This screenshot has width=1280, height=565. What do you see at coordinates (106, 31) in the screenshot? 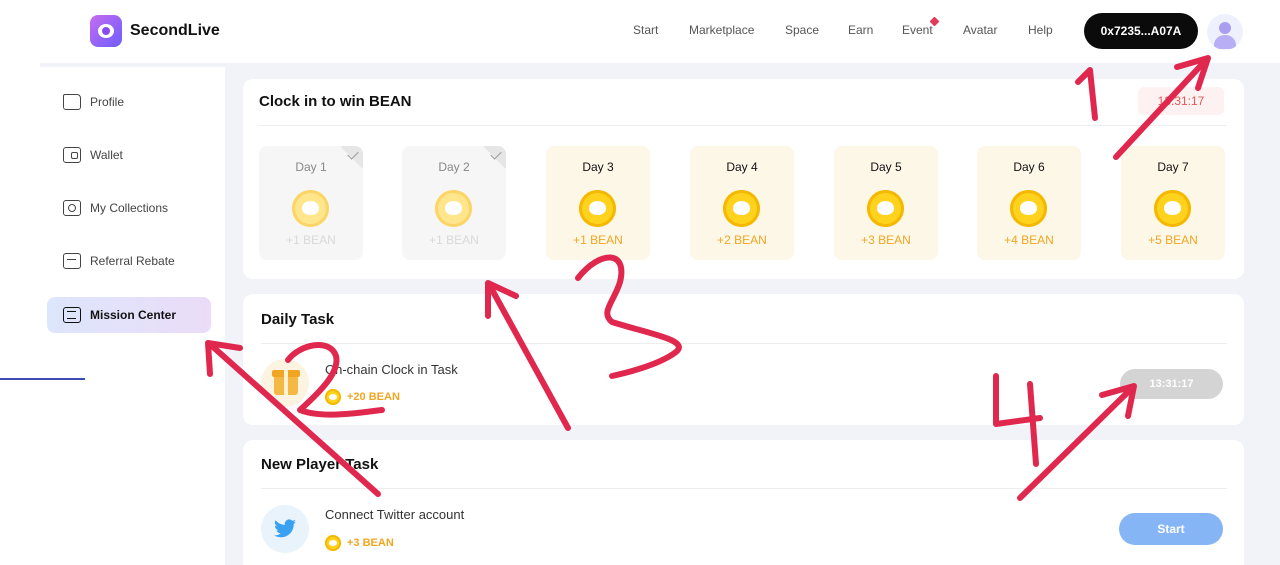
I see `tv-logo-icon` at bounding box center [106, 31].